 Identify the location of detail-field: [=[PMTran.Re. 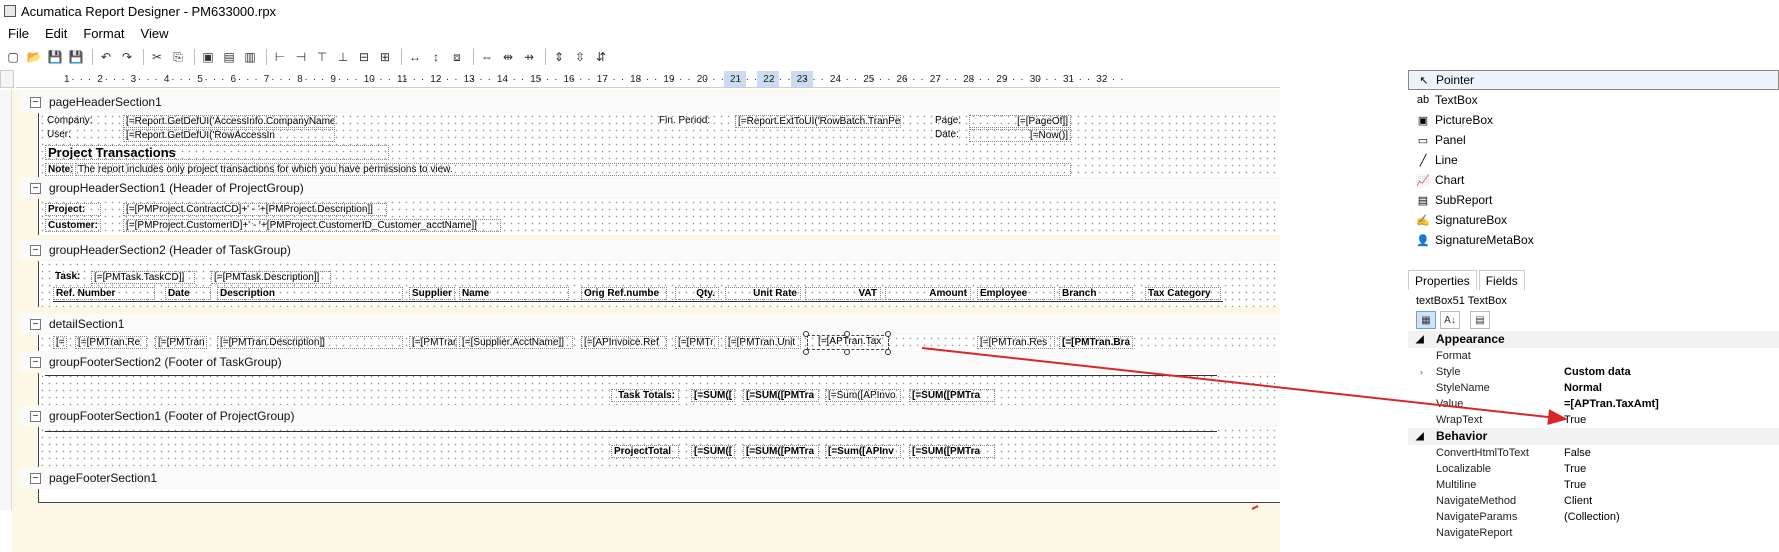
(111, 342).